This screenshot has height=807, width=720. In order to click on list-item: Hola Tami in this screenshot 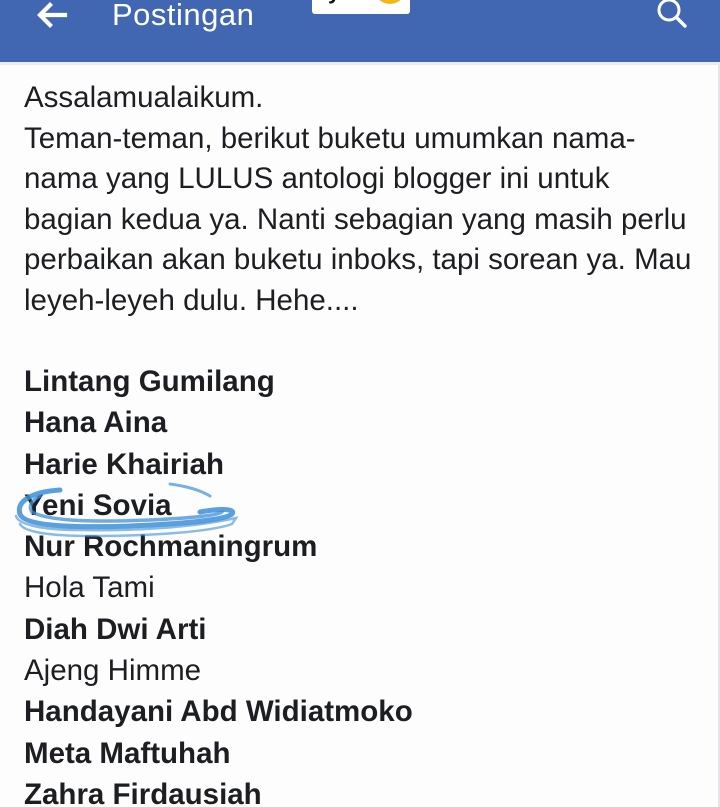, I will do `click(89, 588)`.